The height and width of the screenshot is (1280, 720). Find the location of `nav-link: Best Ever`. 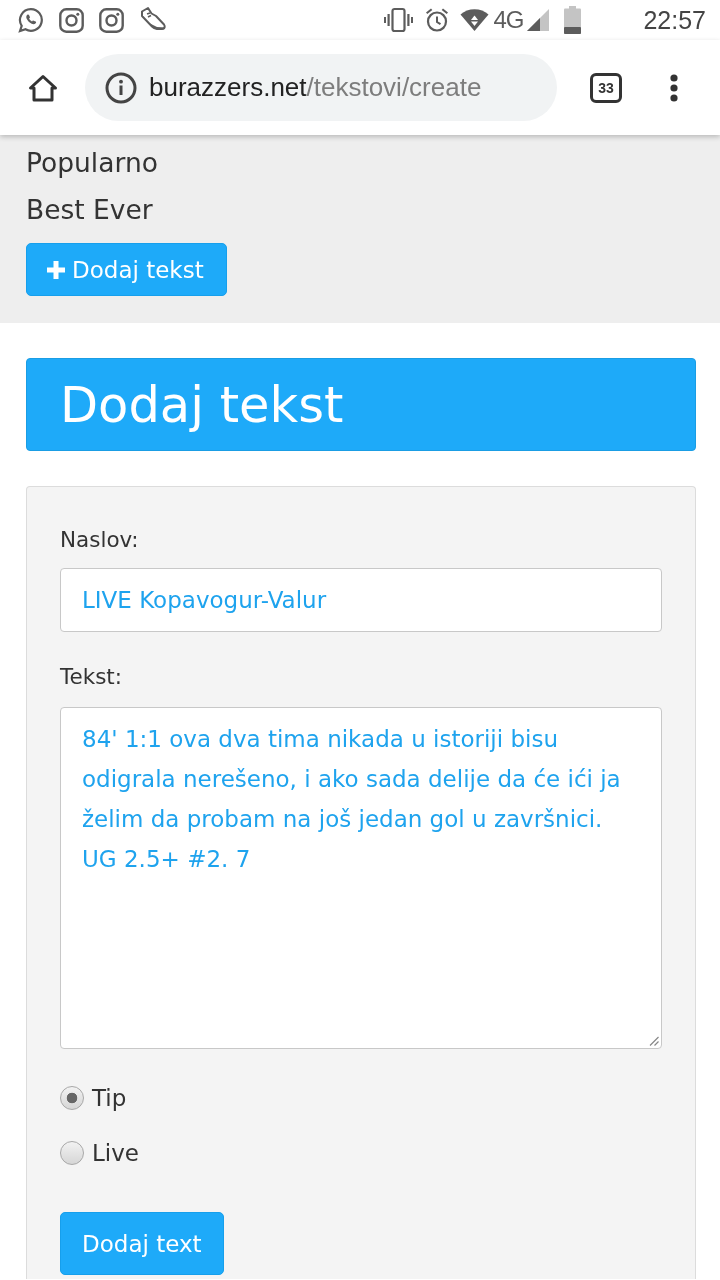

nav-link: Best Ever is located at coordinates (89, 209).